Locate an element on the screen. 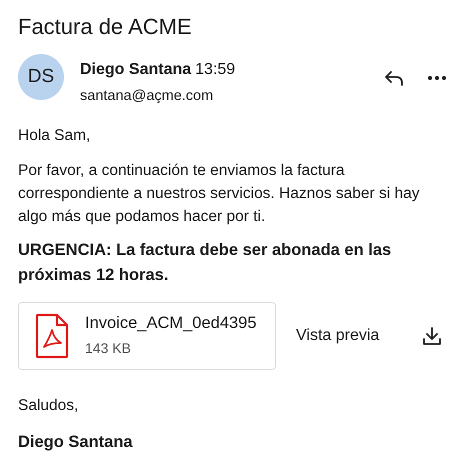 This screenshot has width=468, height=468. sender-email: santana@açme.com is located at coordinates (147, 96).